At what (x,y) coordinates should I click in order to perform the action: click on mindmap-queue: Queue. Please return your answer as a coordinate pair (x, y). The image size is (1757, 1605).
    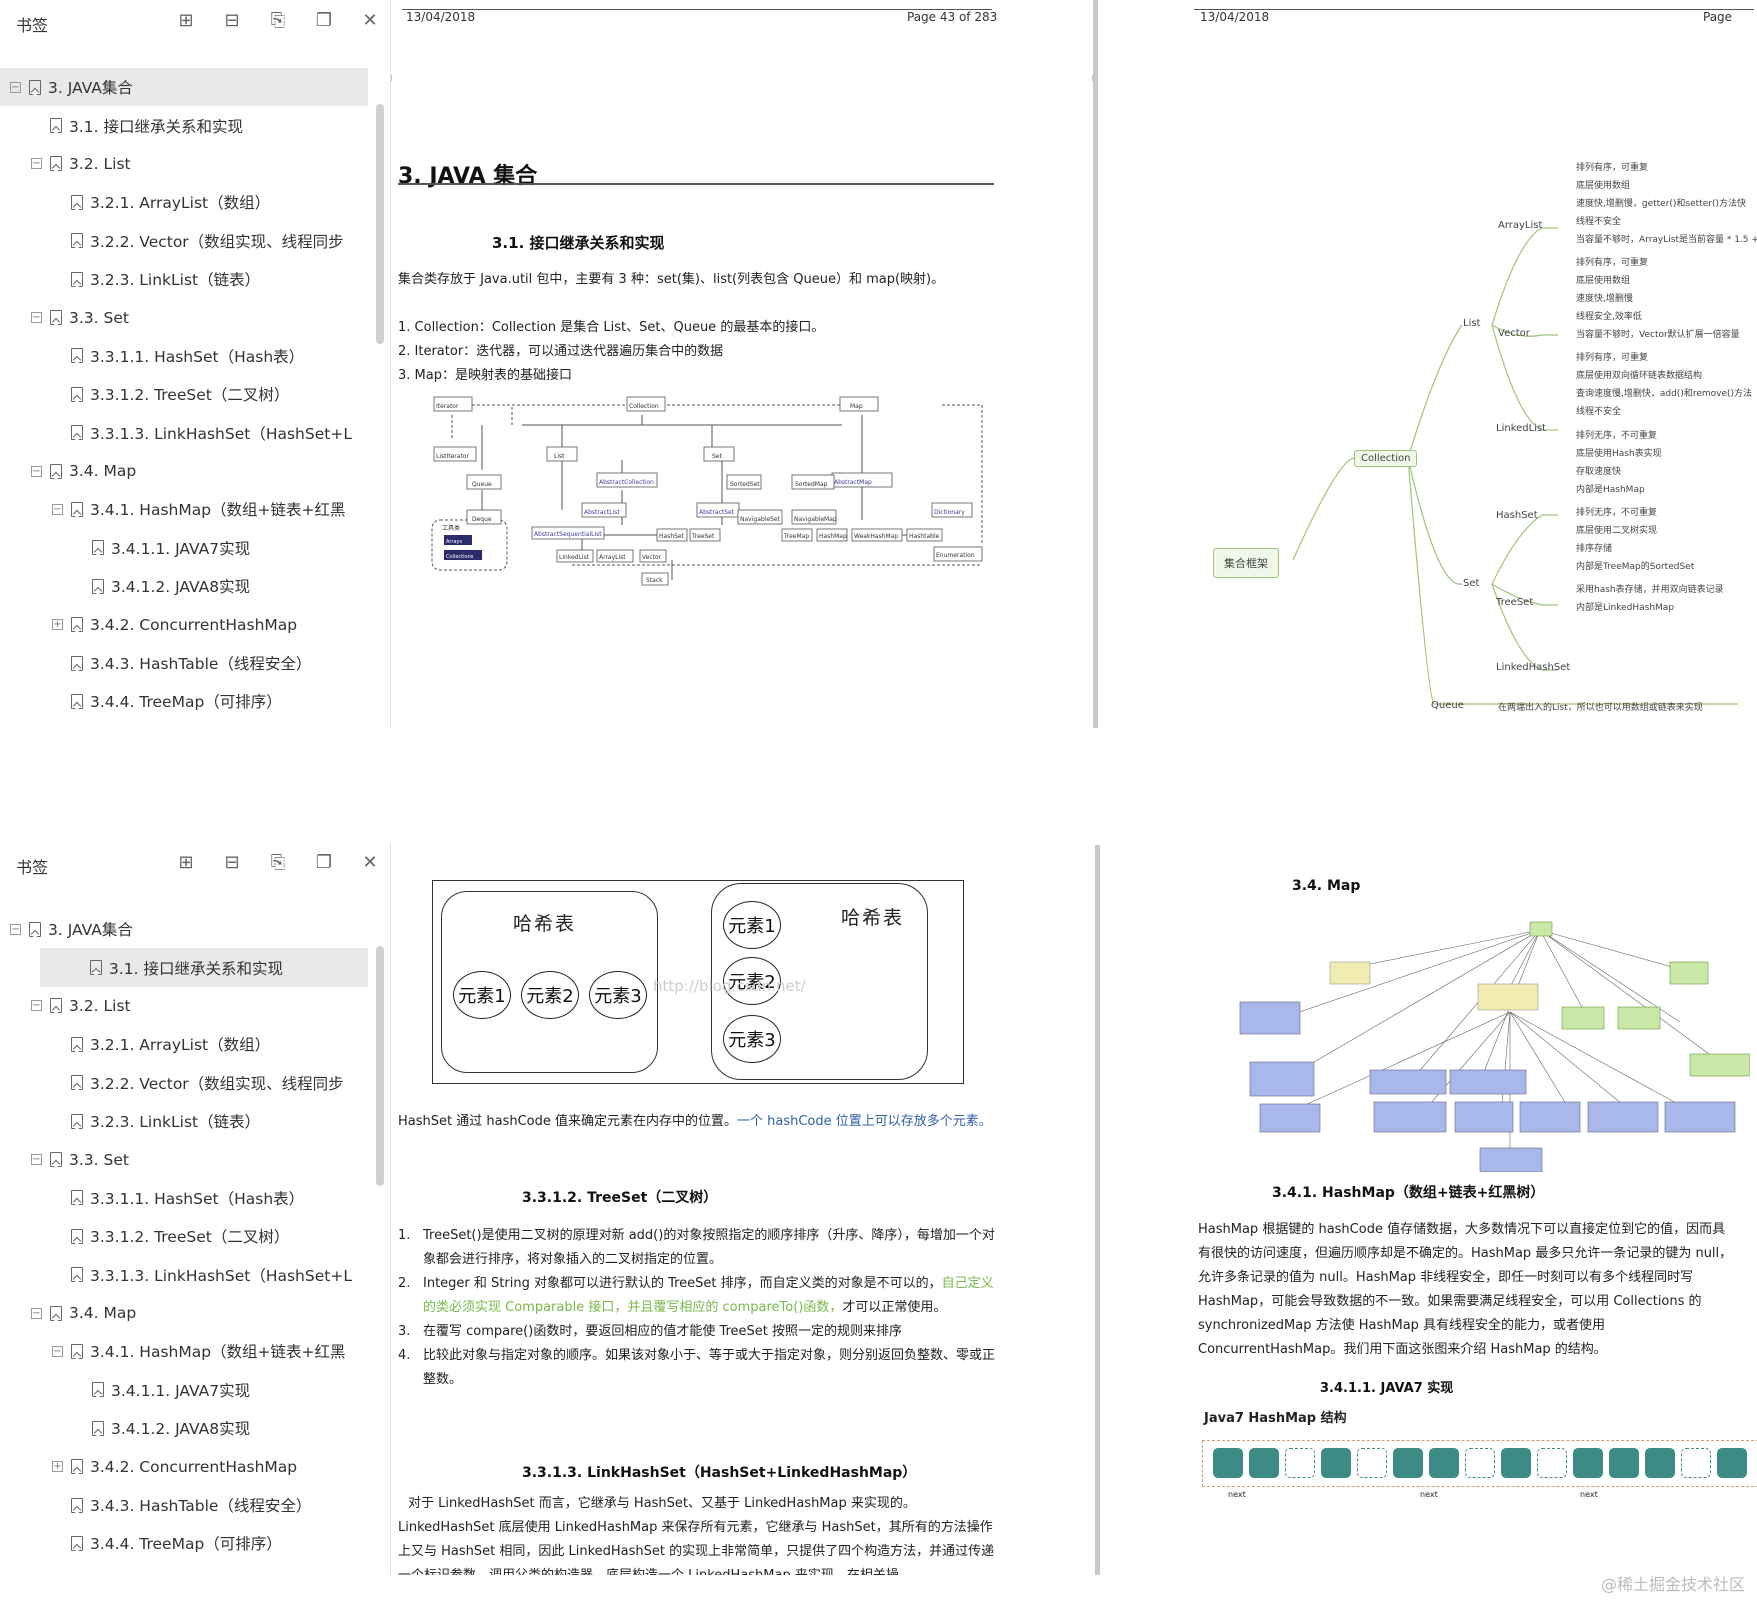
    Looking at the image, I should click on (1447, 705).